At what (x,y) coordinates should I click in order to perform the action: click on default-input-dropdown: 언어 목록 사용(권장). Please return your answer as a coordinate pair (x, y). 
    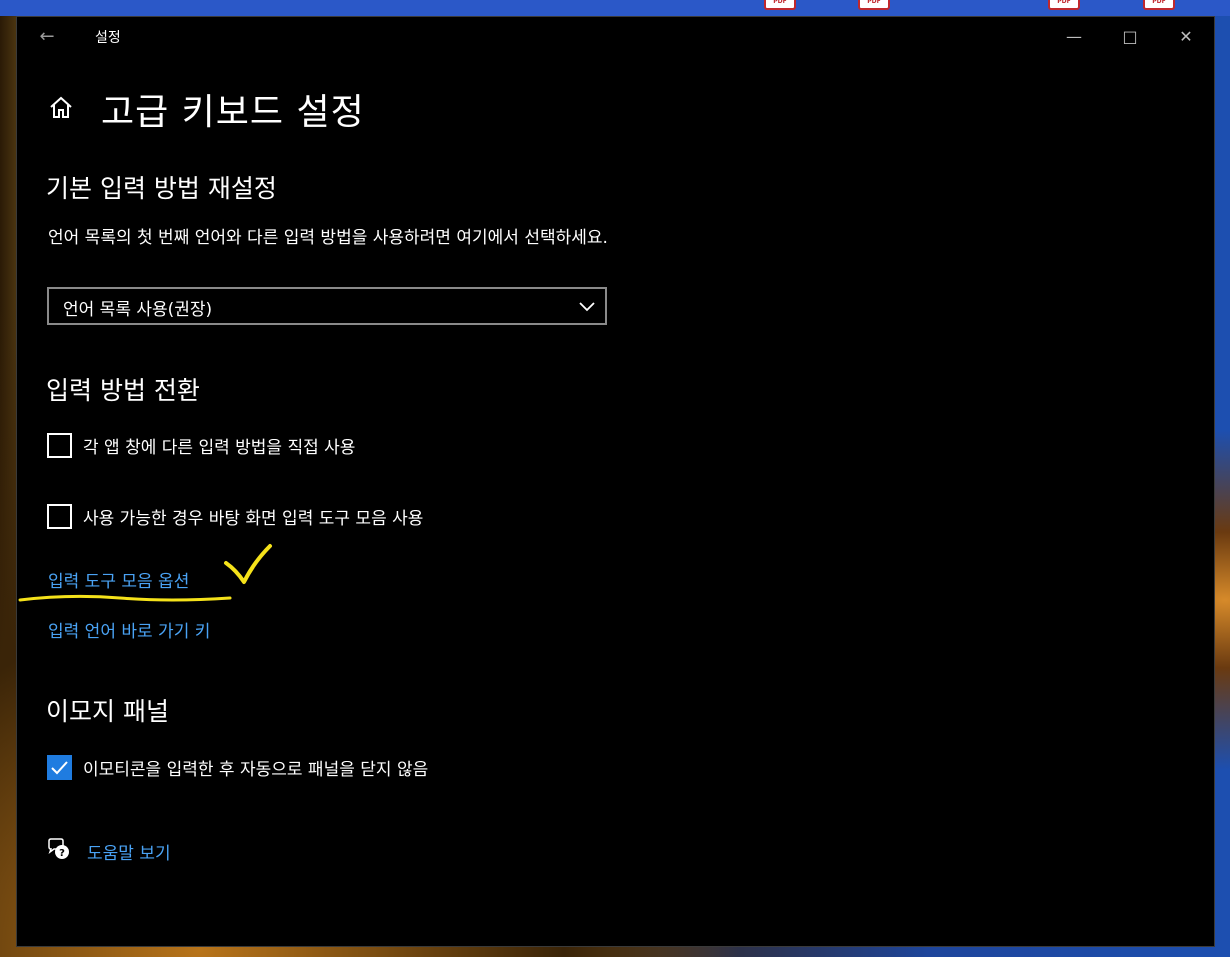
    Looking at the image, I should click on (327, 306).